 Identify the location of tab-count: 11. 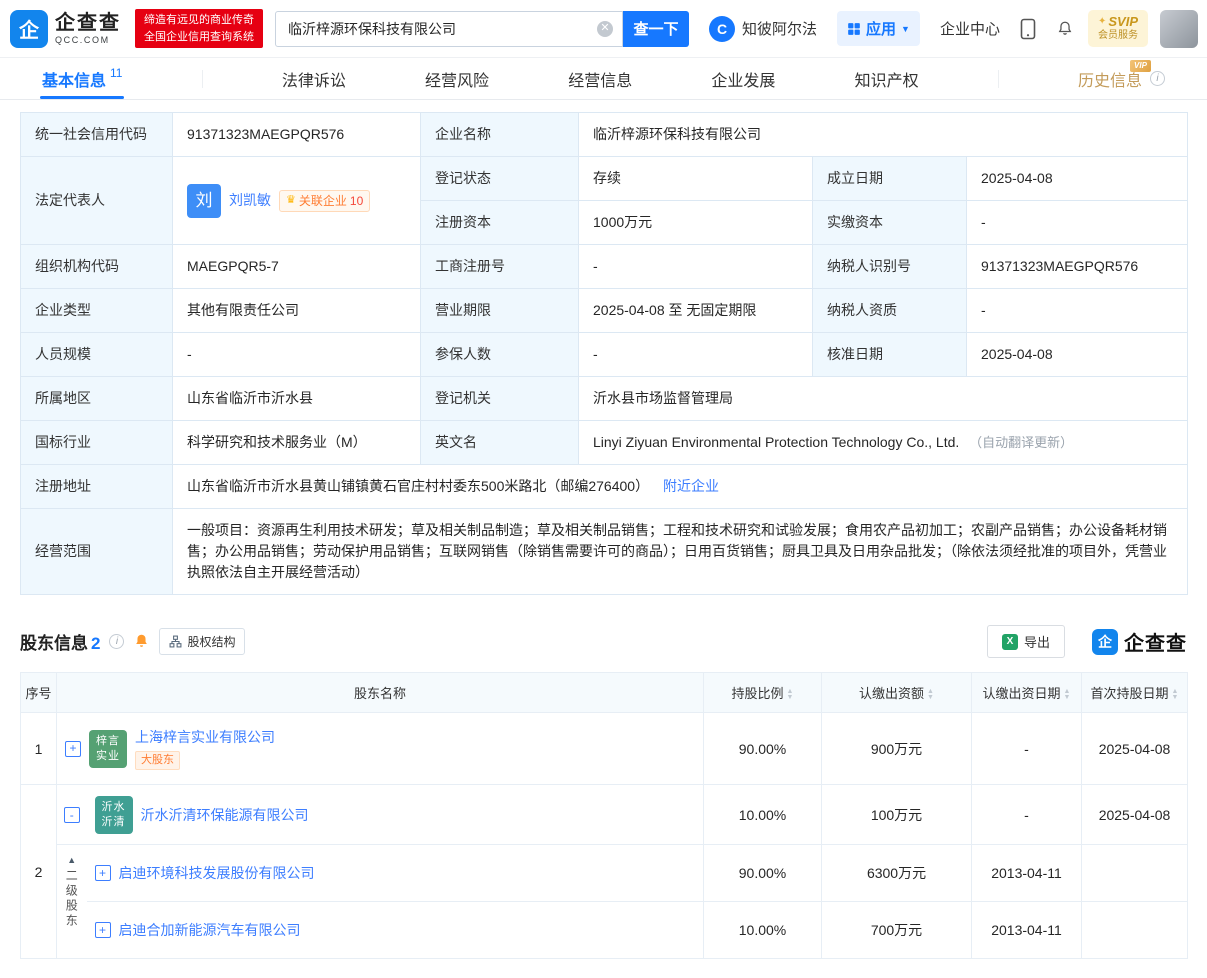
(116, 73).